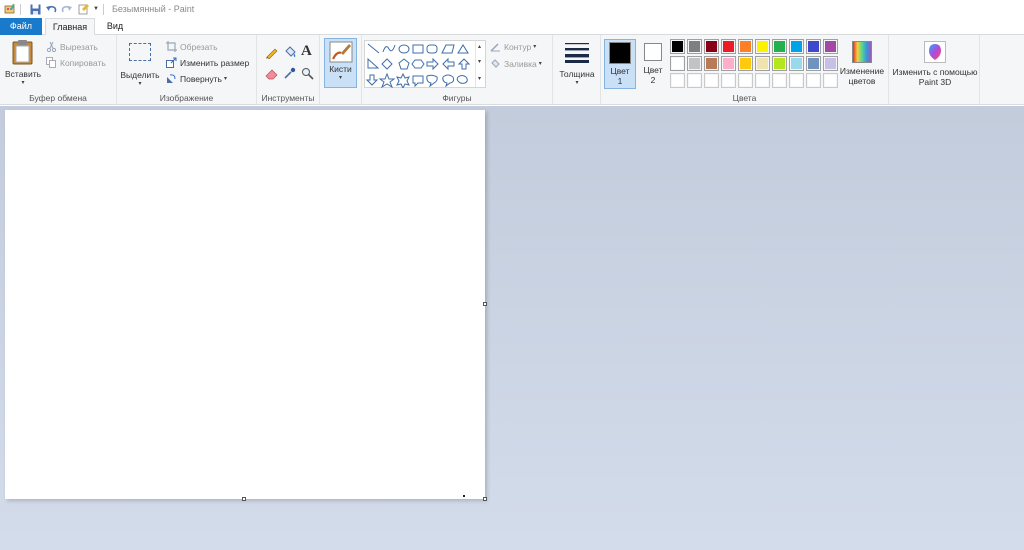 Image resolution: width=1024 pixels, height=550 pixels. I want to click on paste-button: Вставить ▾, so click(23, 65).